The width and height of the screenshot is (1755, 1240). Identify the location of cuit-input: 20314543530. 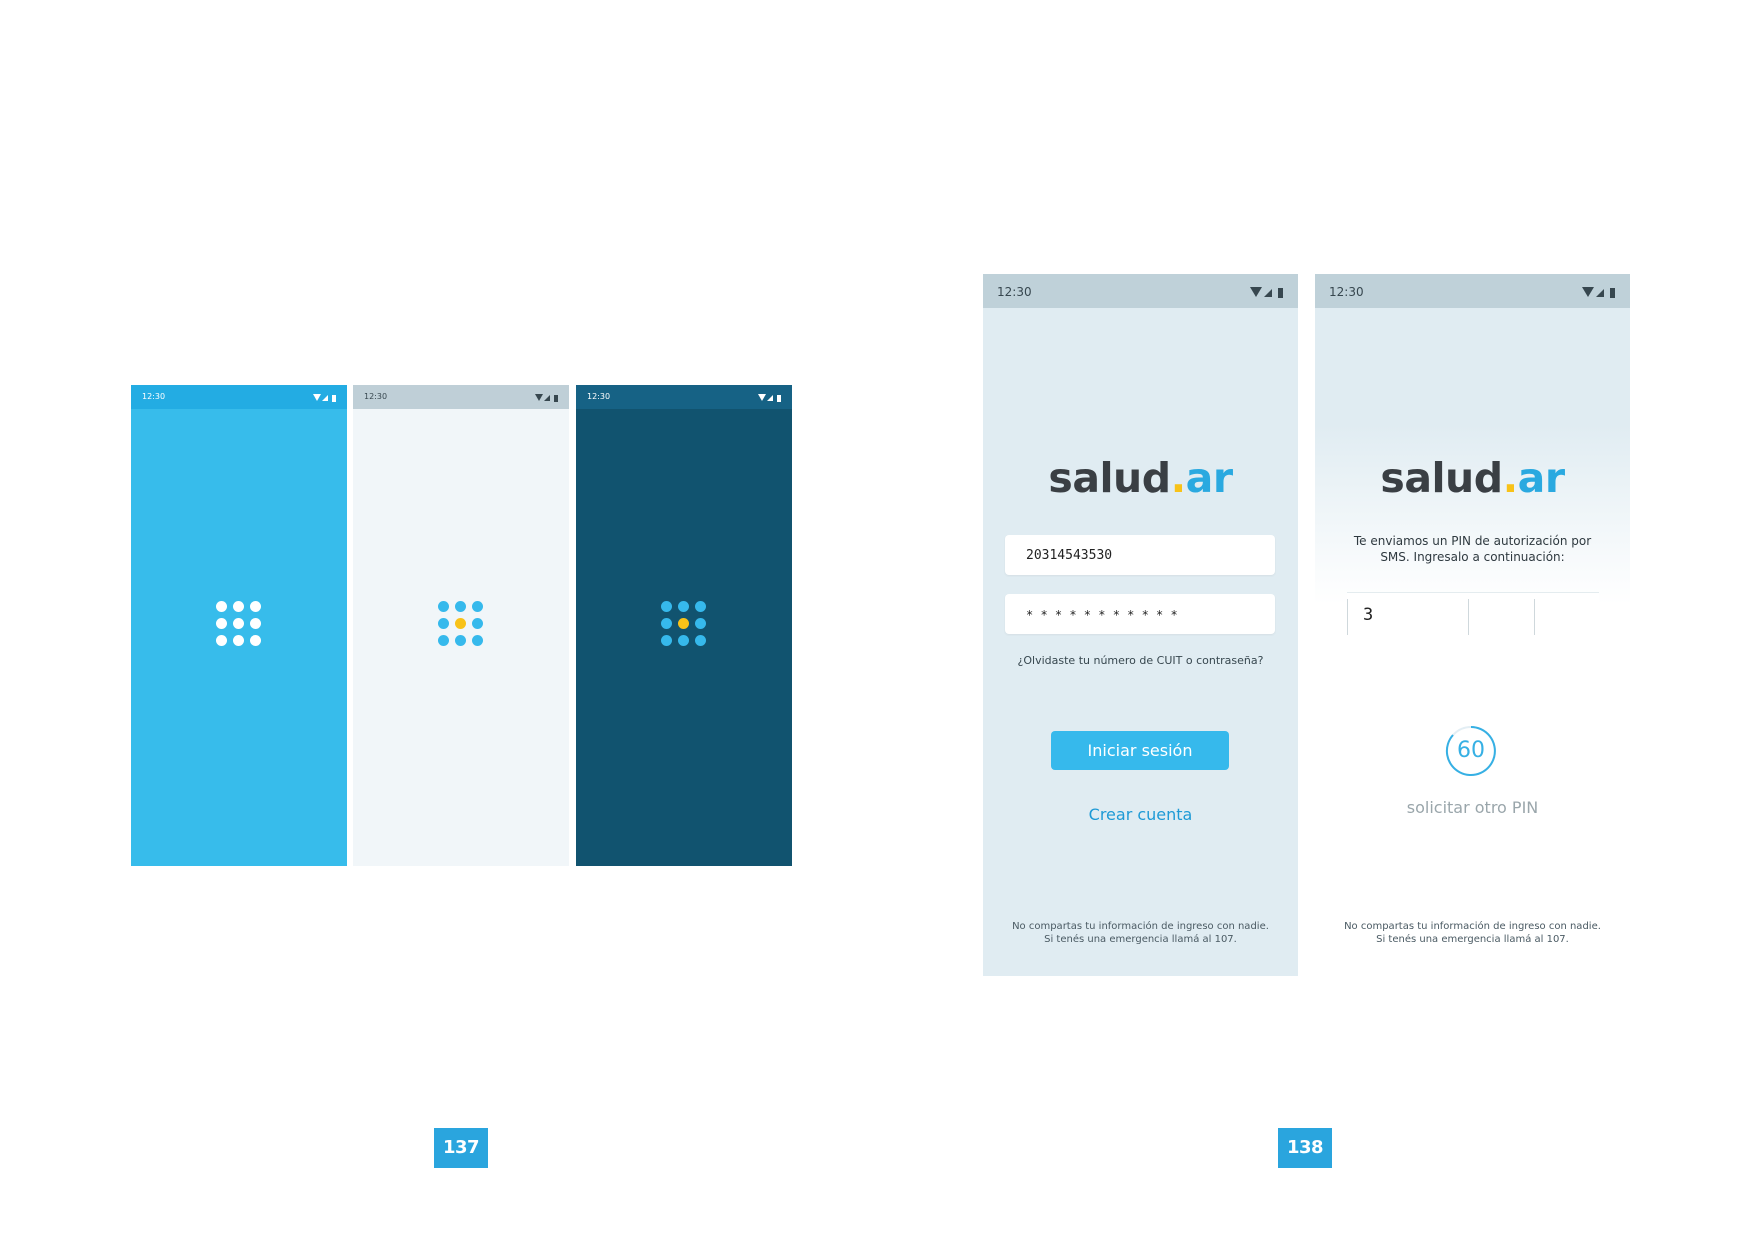
(1140, 555).